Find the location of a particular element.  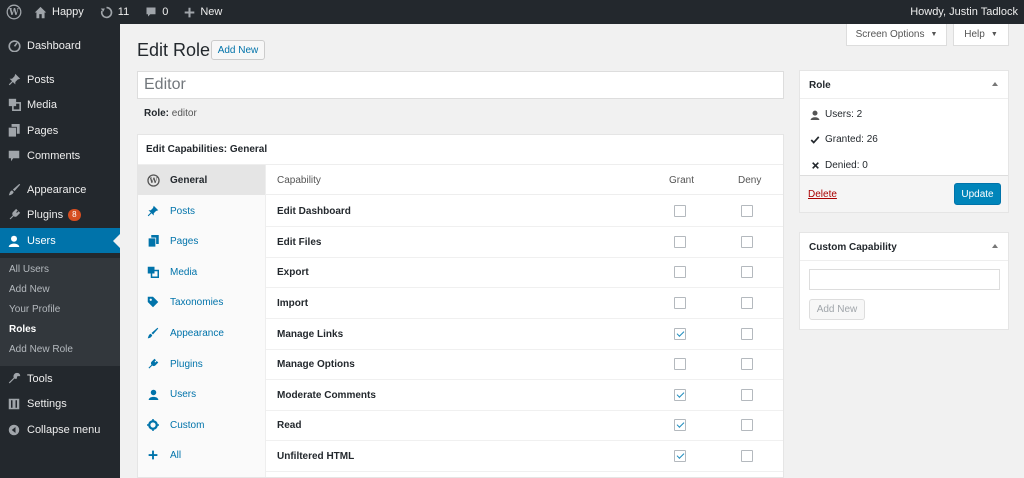

help-button: Help▼ is located at coordinates (981, 35).